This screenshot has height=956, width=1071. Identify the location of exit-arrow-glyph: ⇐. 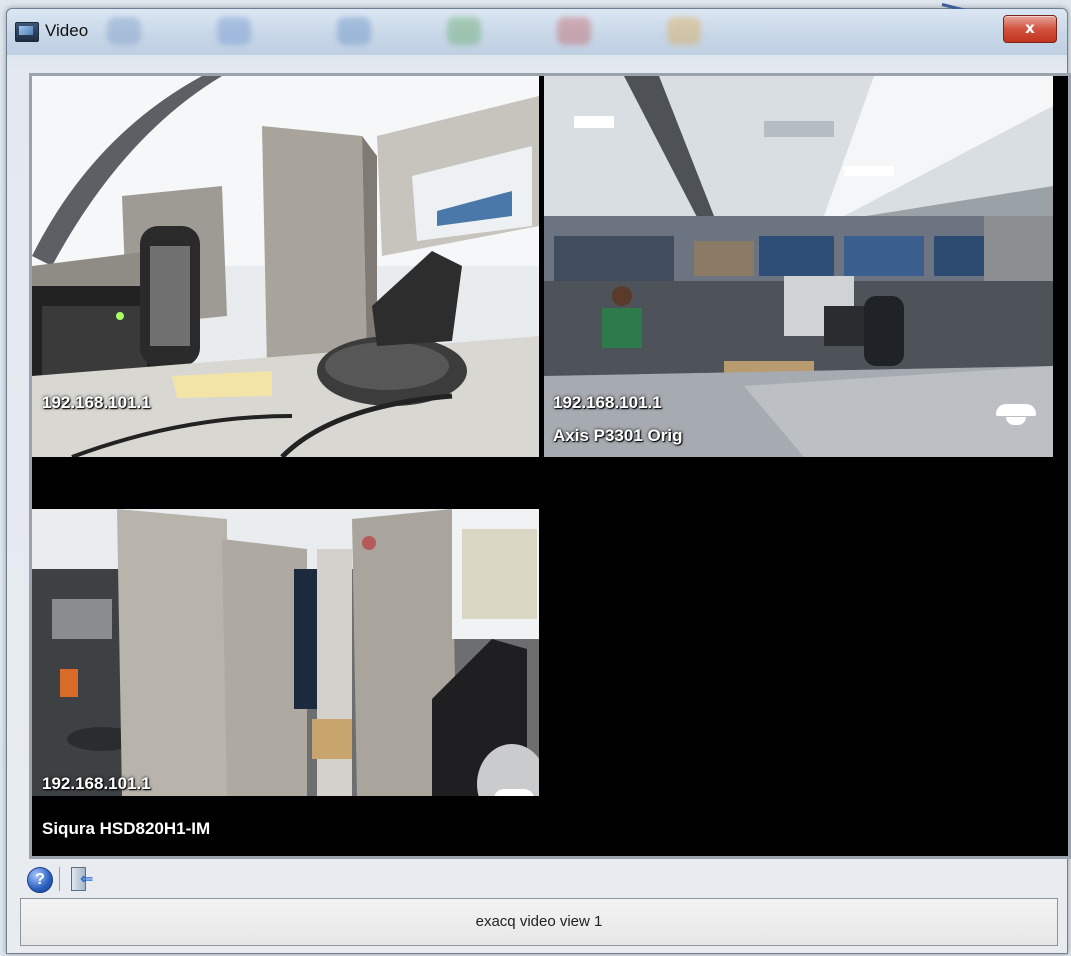
(87, 878).